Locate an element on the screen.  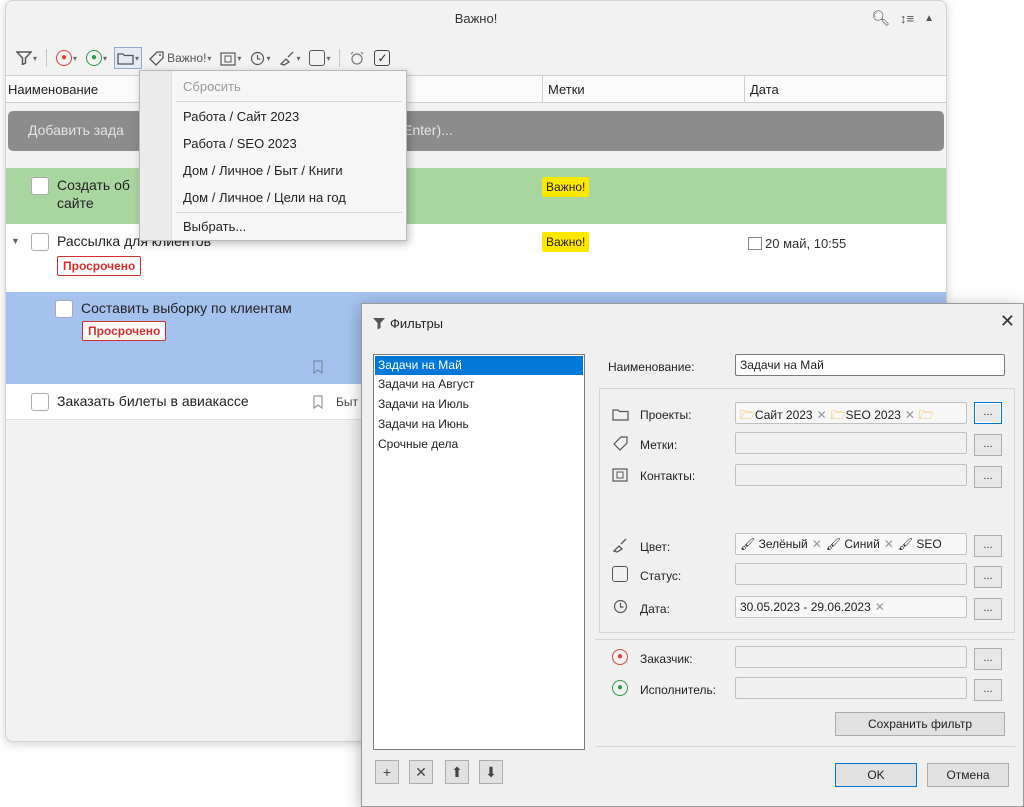
contacts-icon is located at coordinates (228, 58).